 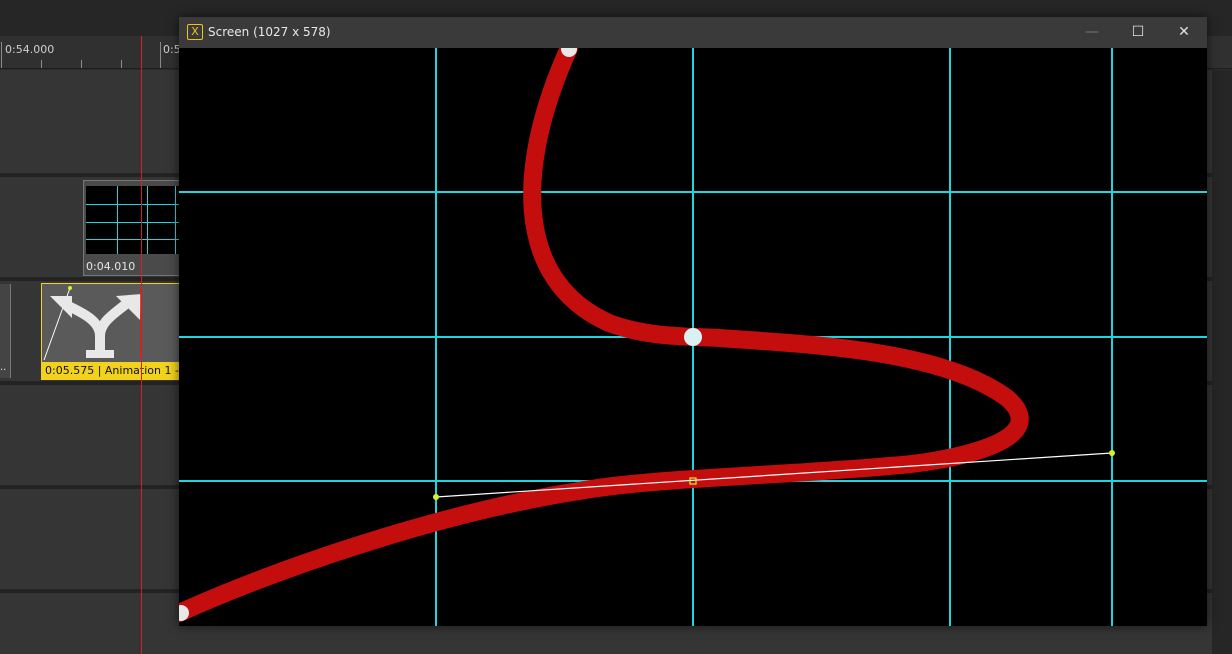 I want to click on animation-clip-header: 0:05.575 | Animation 1 -, so click(x=111, y=370).